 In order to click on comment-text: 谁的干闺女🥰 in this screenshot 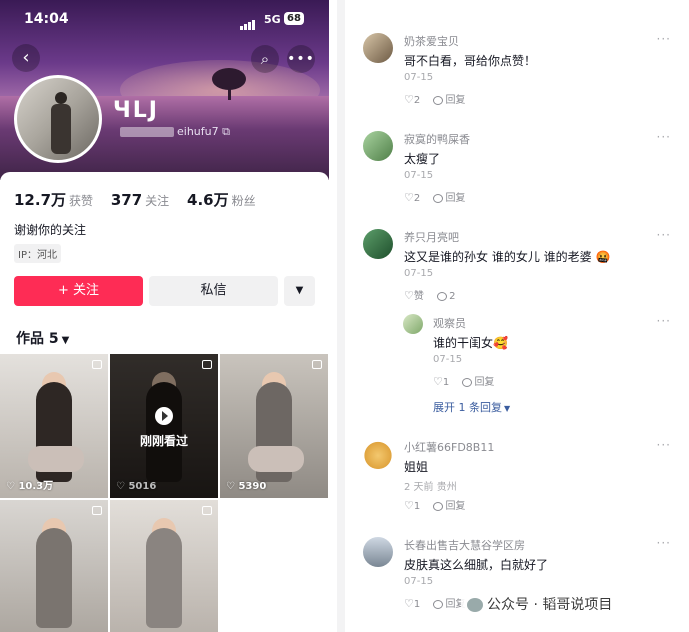, I will do `click(470, 343)`.